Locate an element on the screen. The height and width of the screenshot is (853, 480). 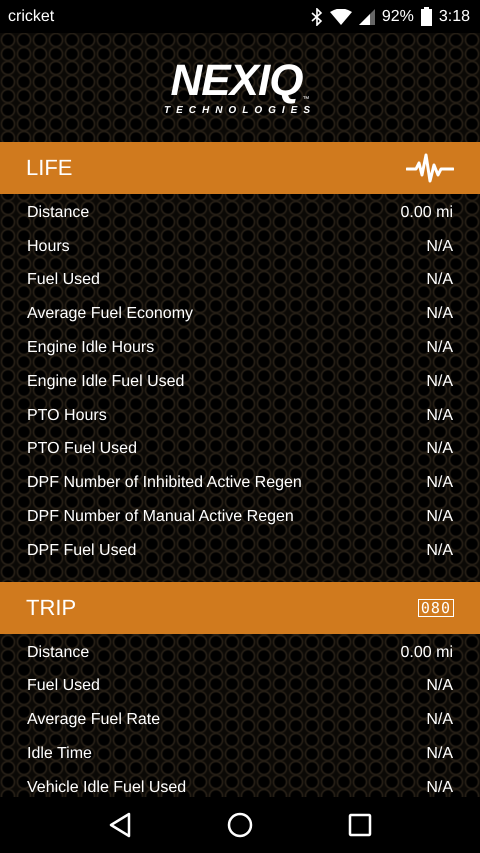
row-label: PTO Fuel Used is located at coordinates (82, 449).